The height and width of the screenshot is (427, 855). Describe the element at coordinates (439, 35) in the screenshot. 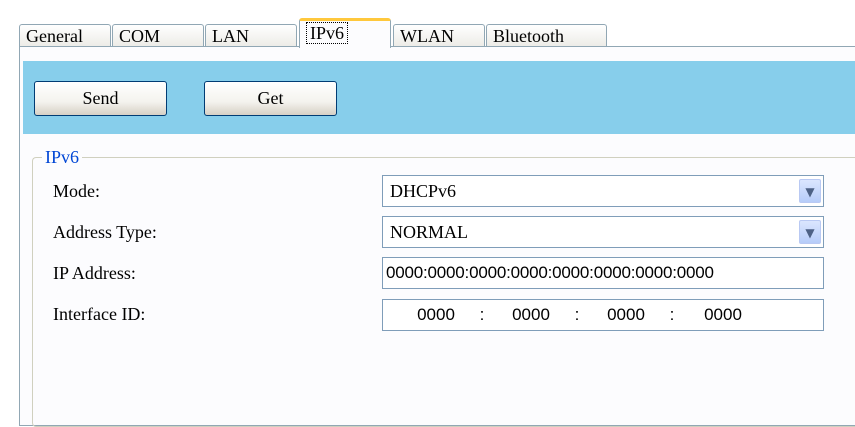

I see `tab-wlan: WLAN` at that location.